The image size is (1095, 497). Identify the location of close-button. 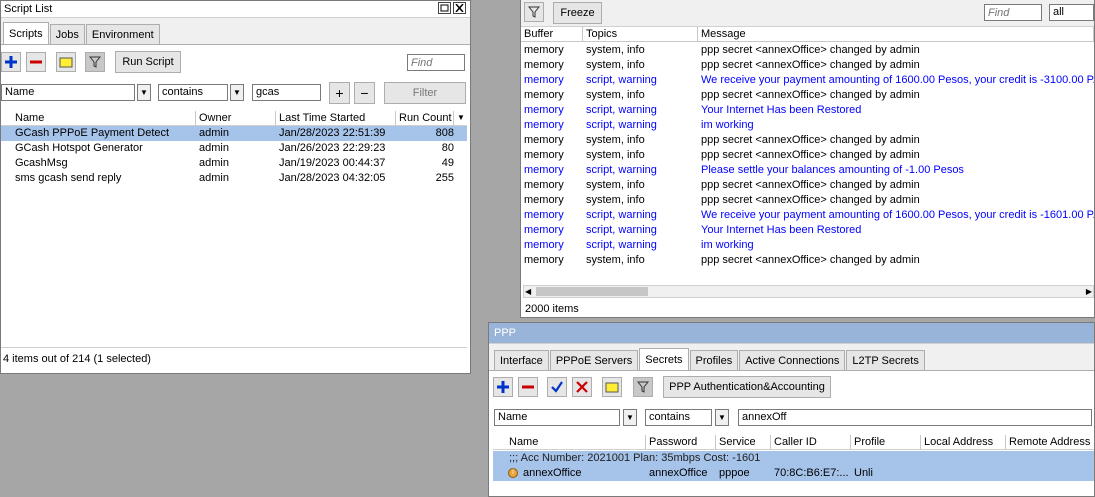
(459, 8).